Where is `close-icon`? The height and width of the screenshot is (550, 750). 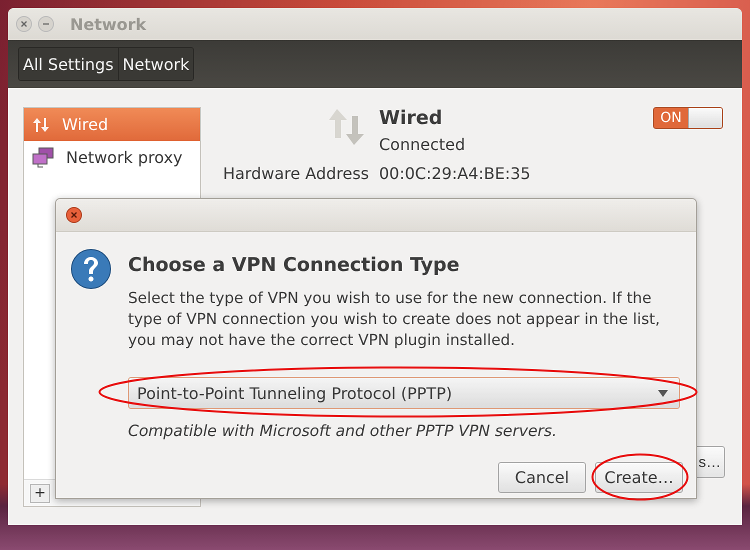 close-icon is located at coordinates (74, 215).